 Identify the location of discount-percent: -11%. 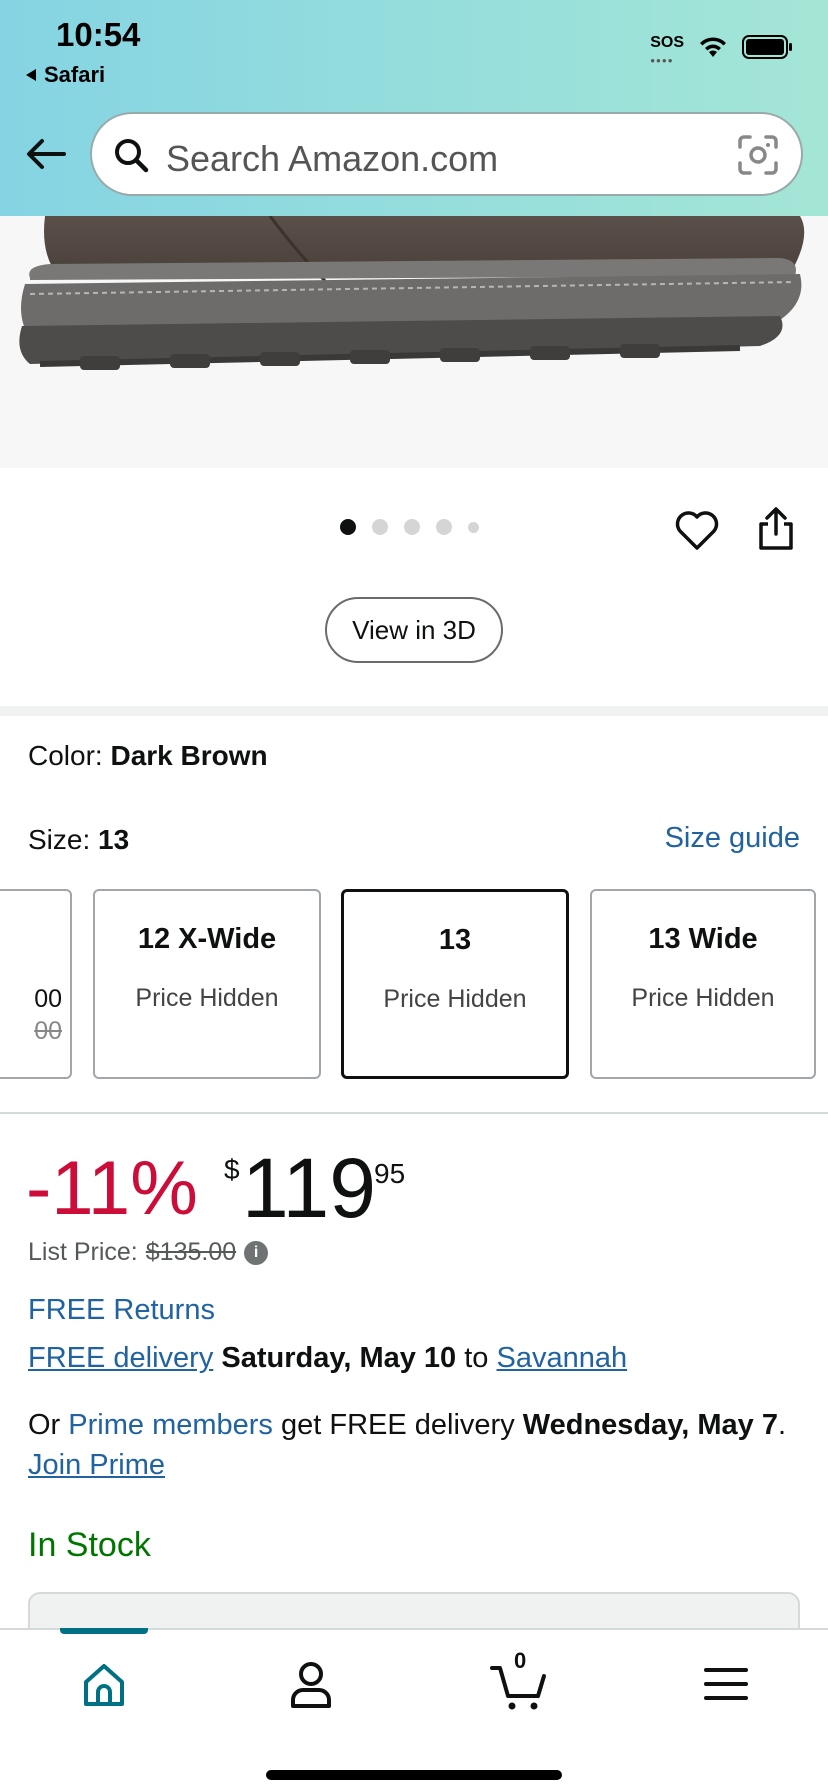
(112, 1188).